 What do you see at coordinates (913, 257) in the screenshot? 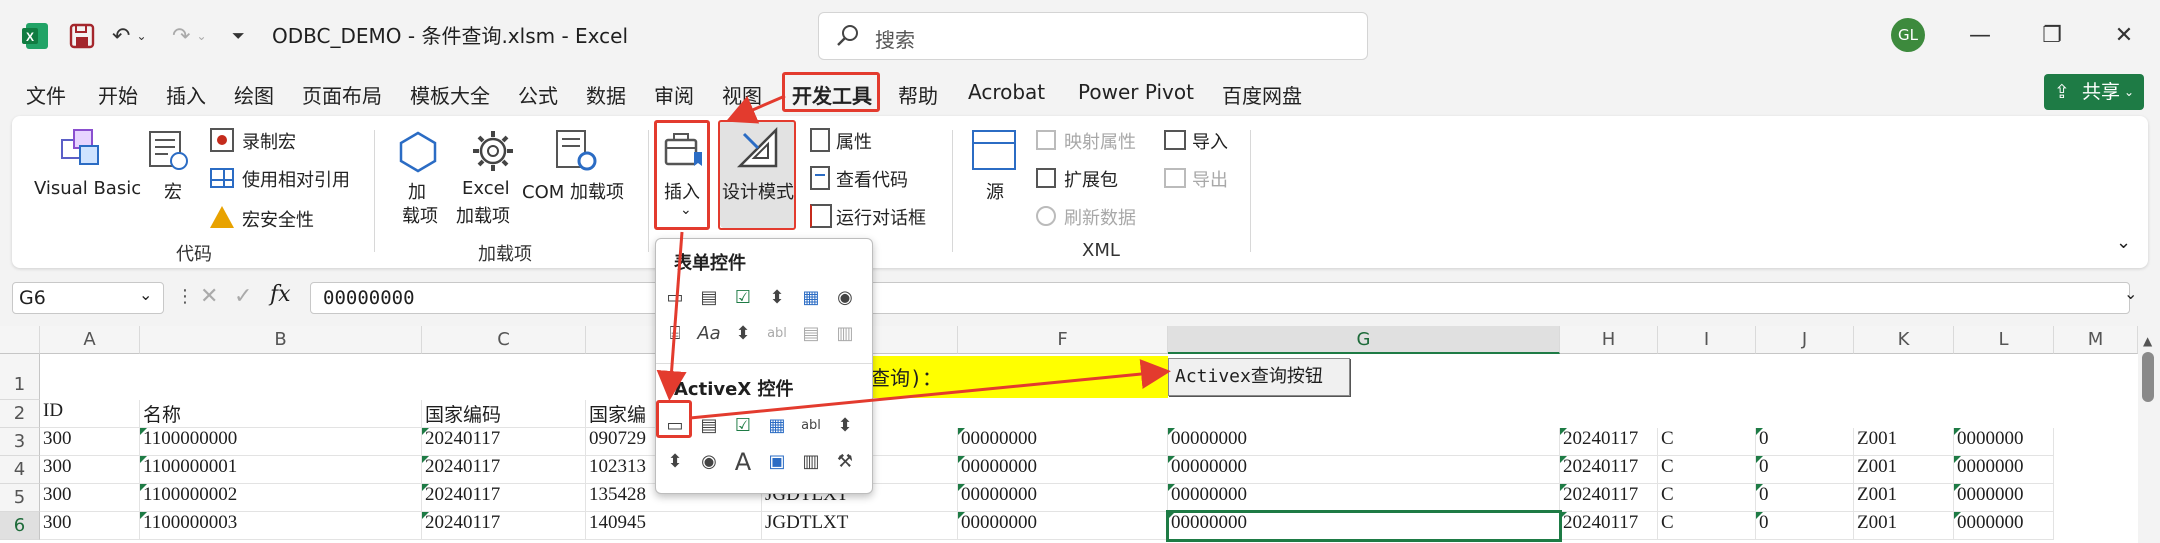
I see `annotation-arrows` at bounding box center [913, 257].